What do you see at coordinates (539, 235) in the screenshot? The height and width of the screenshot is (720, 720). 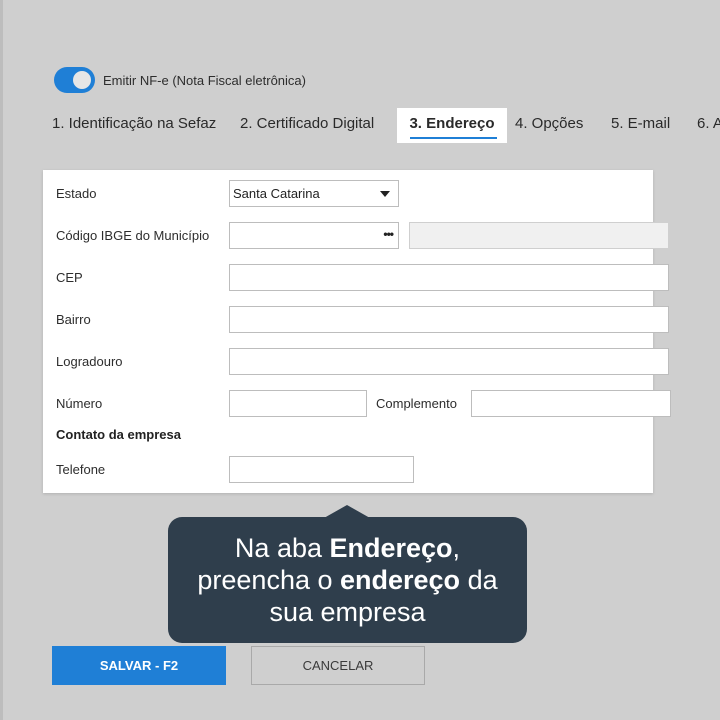 I see `municipio-name-field` at bounding box center [539, 235].